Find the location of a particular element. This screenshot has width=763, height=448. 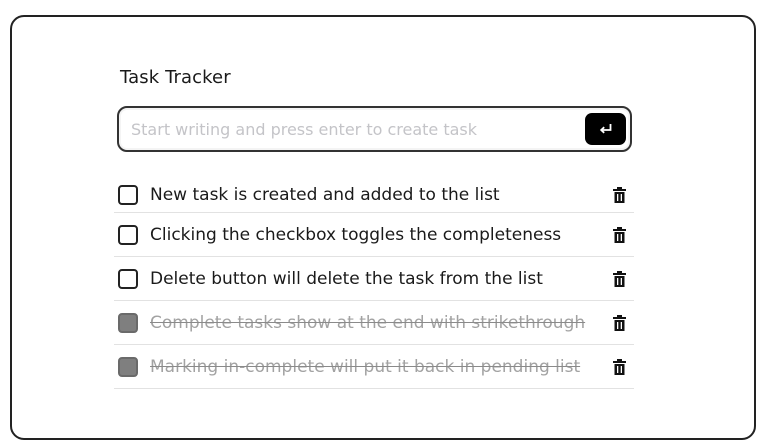

submit-task-button is located at coordinates (605, 129).